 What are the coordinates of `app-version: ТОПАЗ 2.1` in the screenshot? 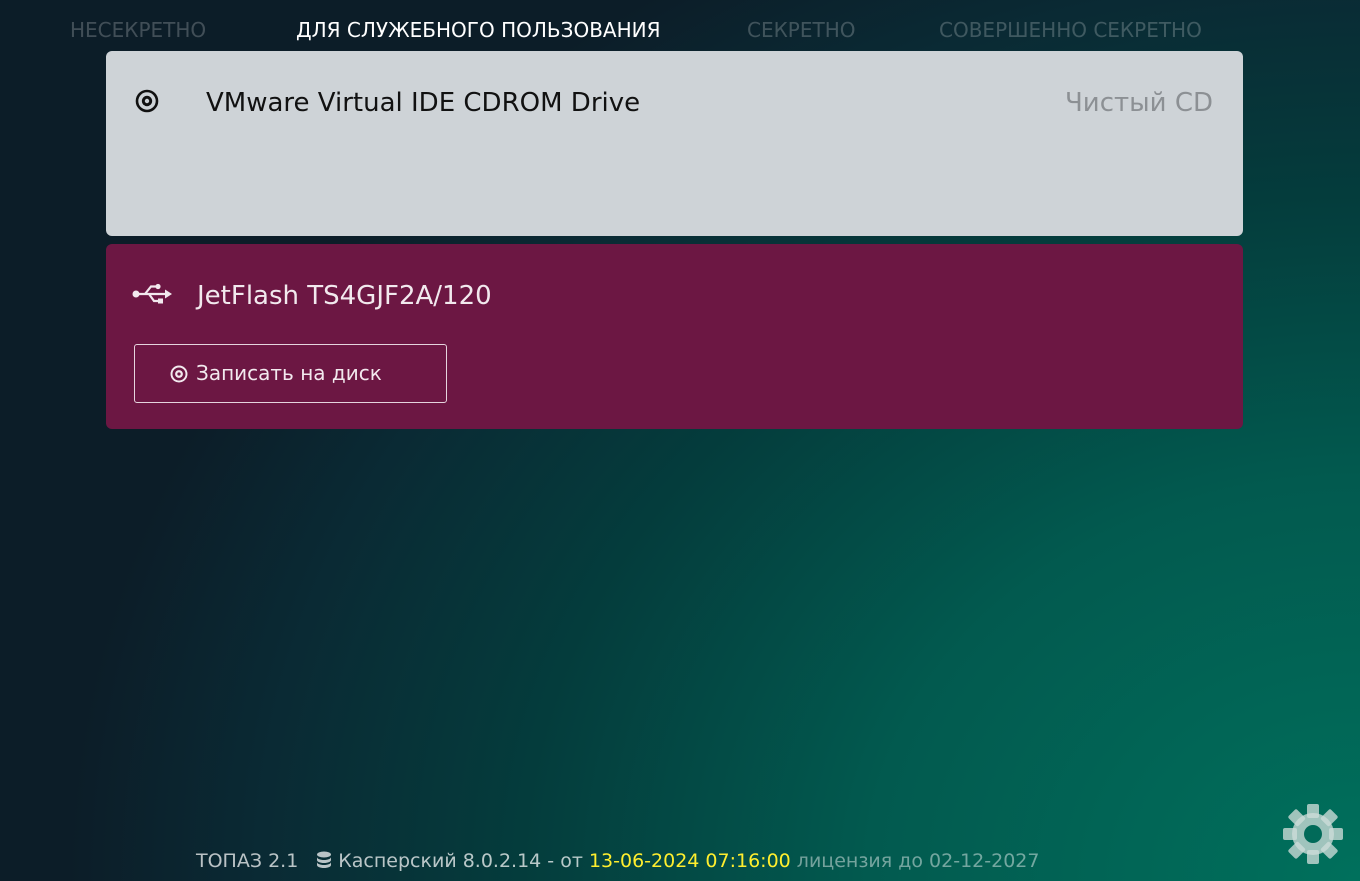 It's located at (247, 861).